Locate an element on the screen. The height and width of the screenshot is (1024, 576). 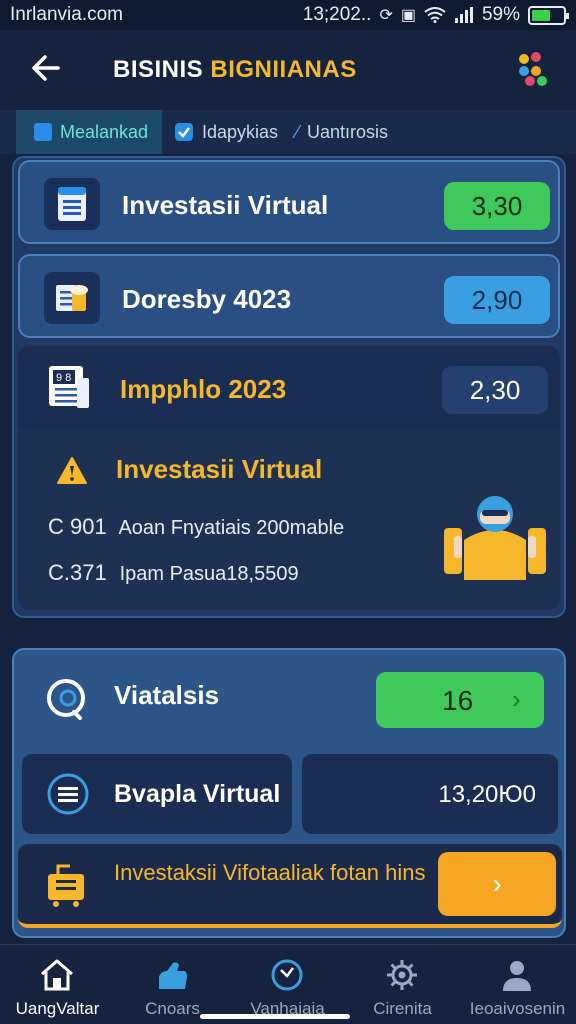
row-label: Doresby 4023 is located at coordinates (207, 299).